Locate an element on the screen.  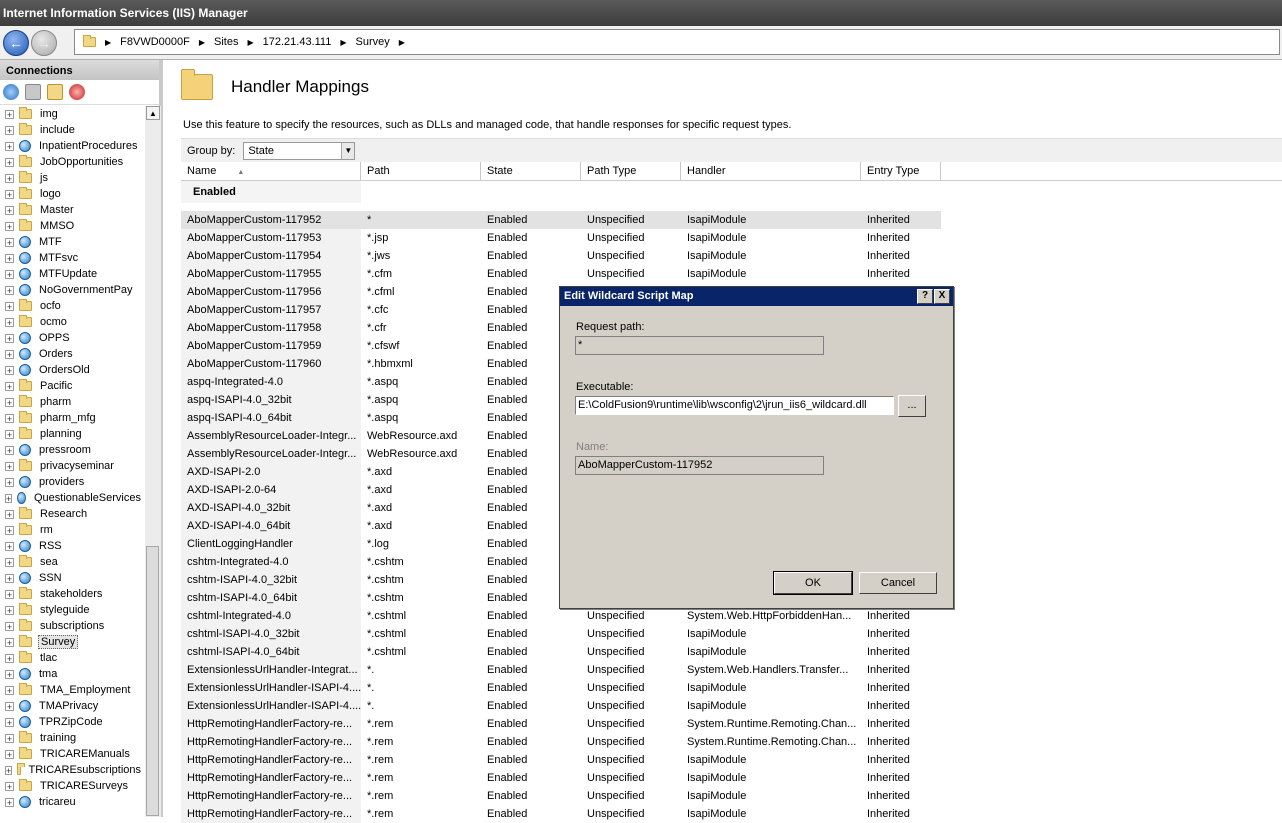
tree-item: + Master is located at coordinates (71, 210).